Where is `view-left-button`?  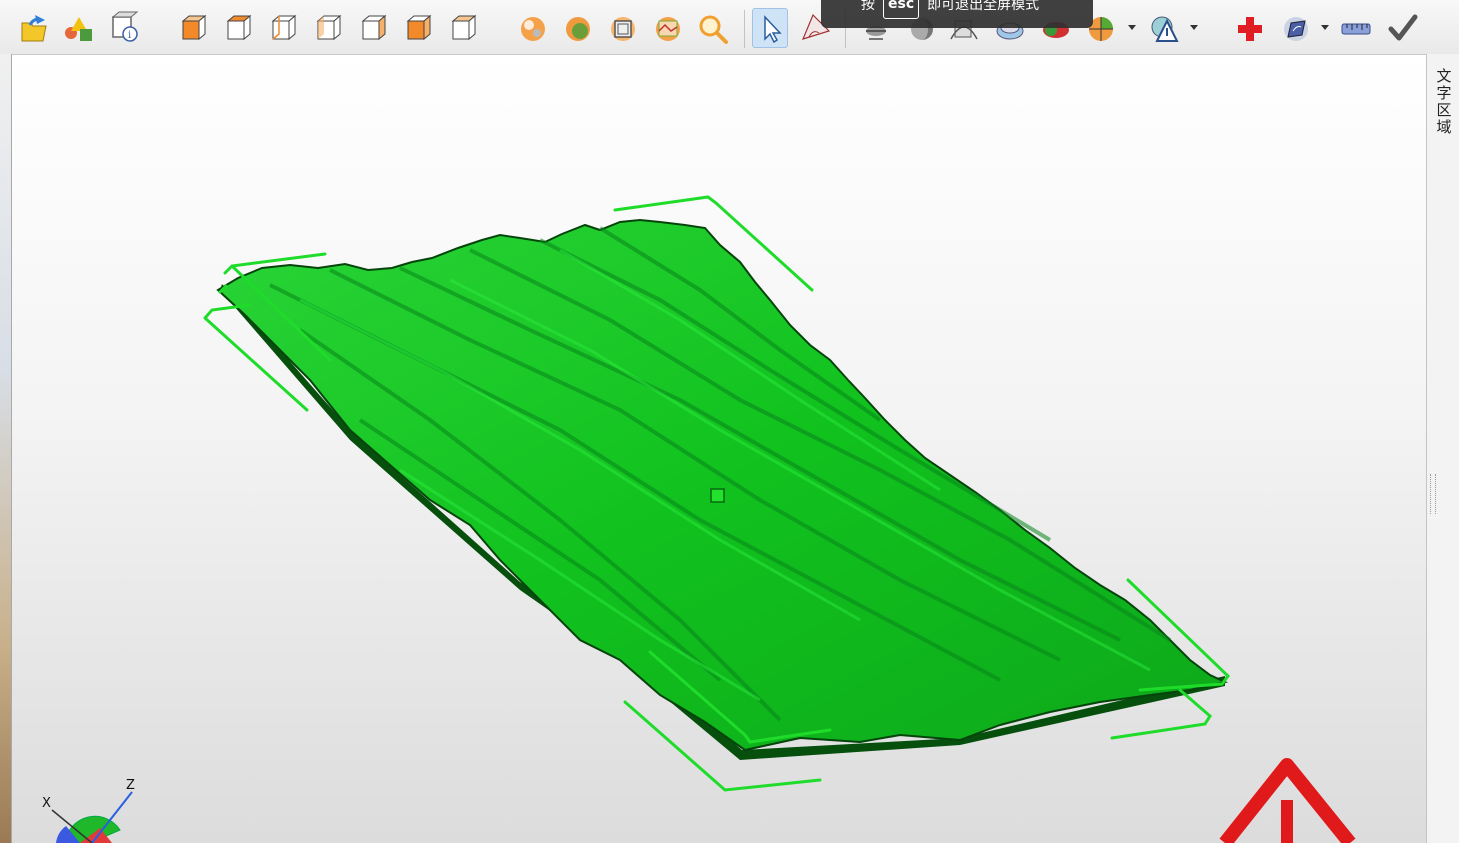 view-left-button is located at coordinates (329, 28).